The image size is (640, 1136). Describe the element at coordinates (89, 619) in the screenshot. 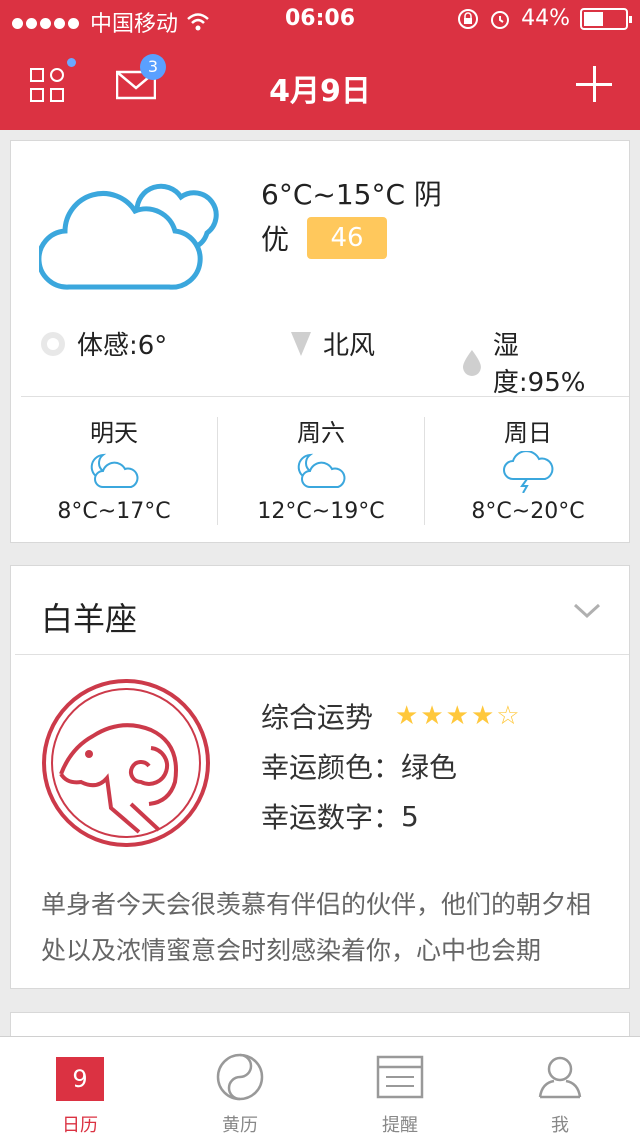

I see `horoscope-sign: 白羊座` at that location.